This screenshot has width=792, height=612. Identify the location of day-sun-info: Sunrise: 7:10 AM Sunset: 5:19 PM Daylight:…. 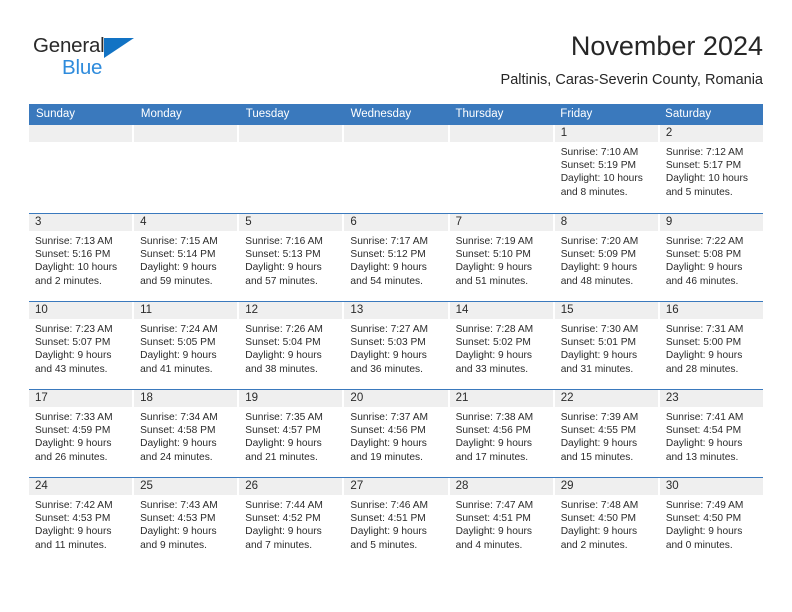
(606, 170).